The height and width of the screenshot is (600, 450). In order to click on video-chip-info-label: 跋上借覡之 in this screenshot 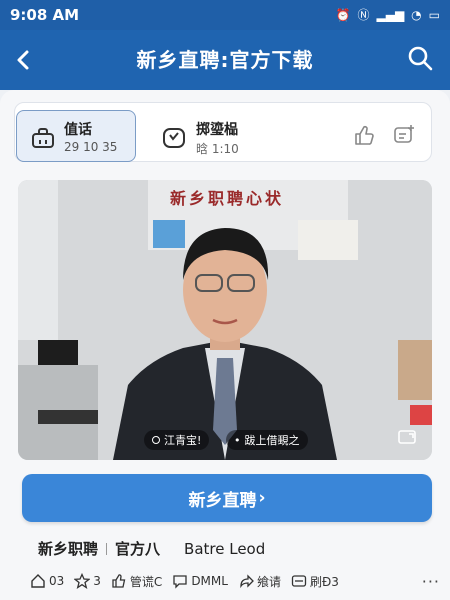, I will do `click(272, 440)`.